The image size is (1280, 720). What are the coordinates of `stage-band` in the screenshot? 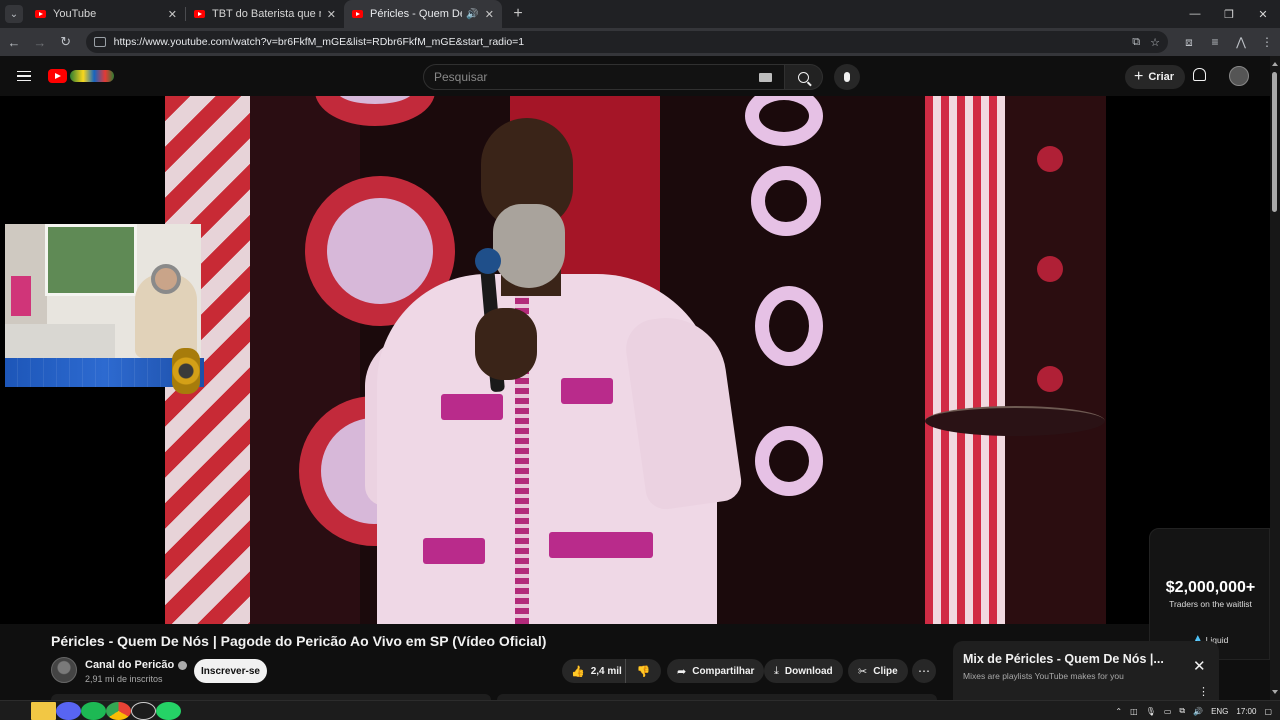 It's located at (305, 360).